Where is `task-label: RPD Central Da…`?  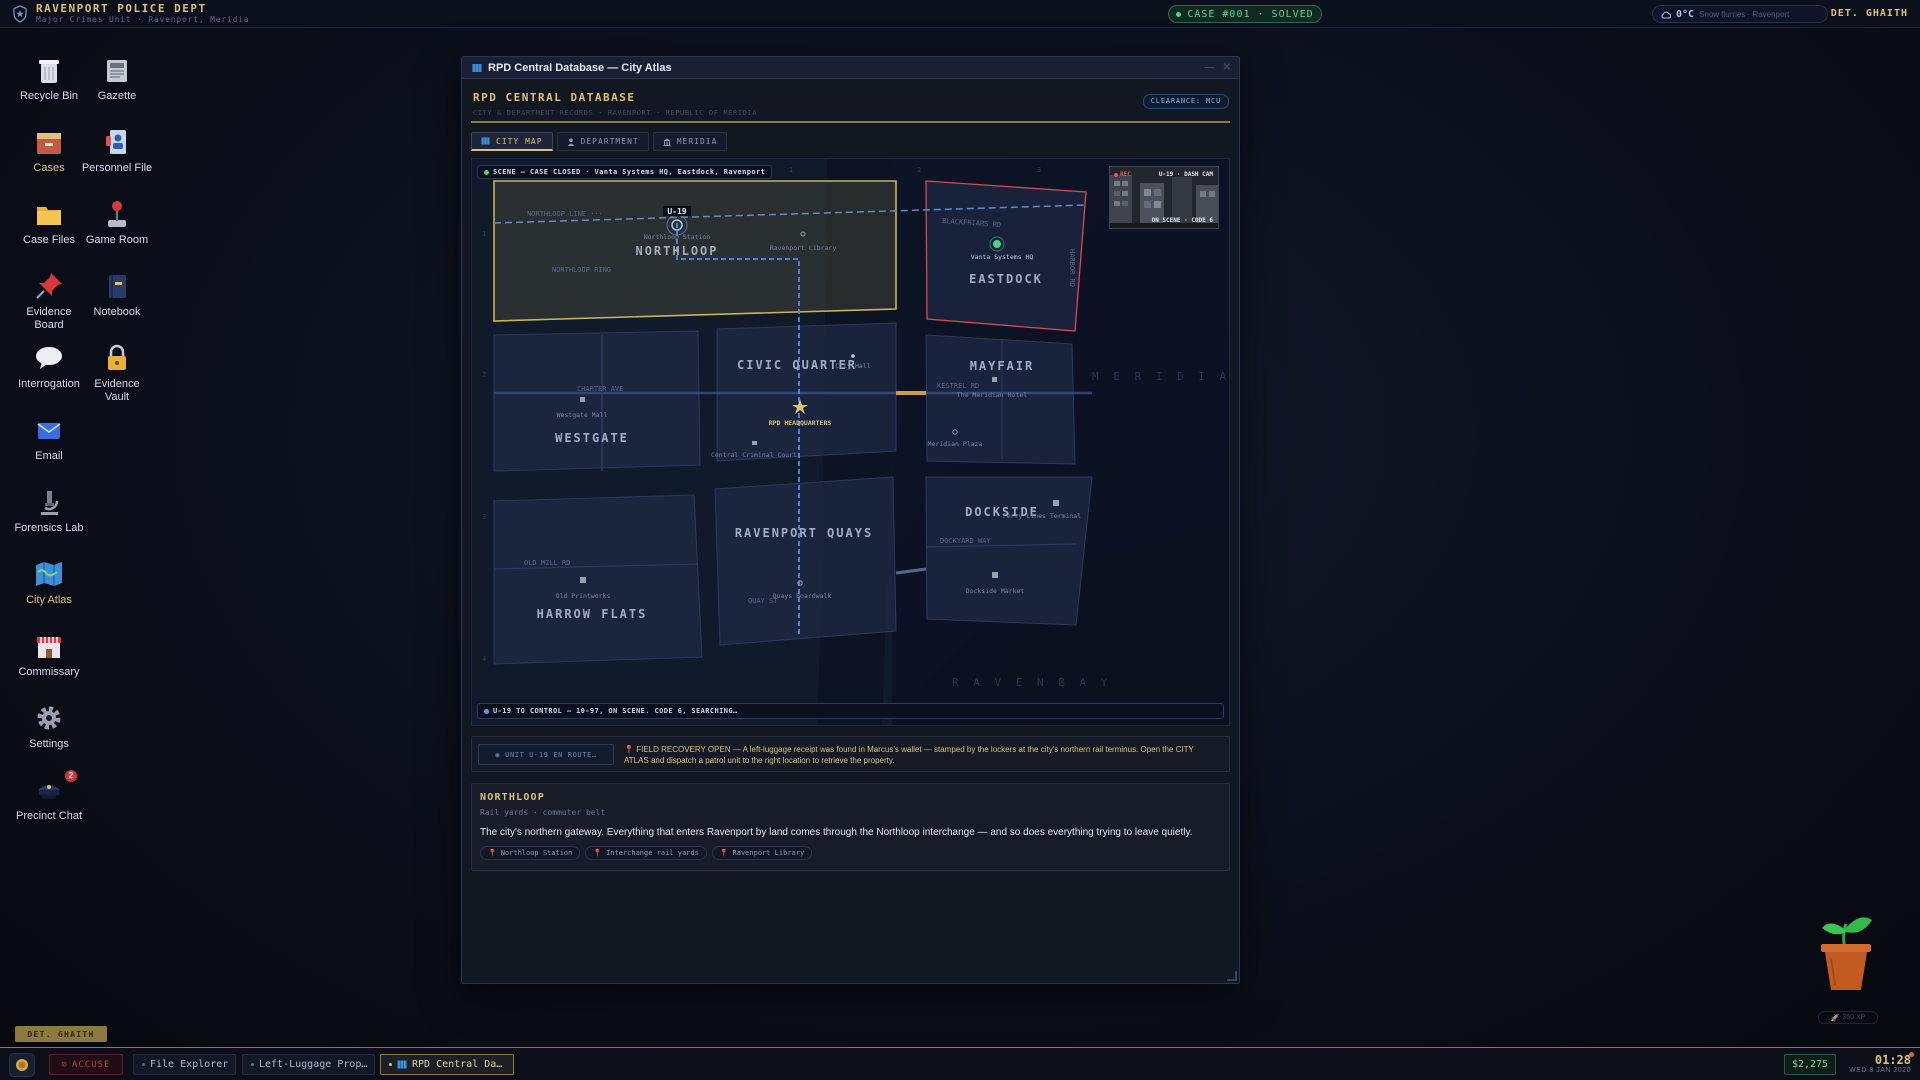
task-label: RPD Central Da… is located at coordinates (457, 1064).